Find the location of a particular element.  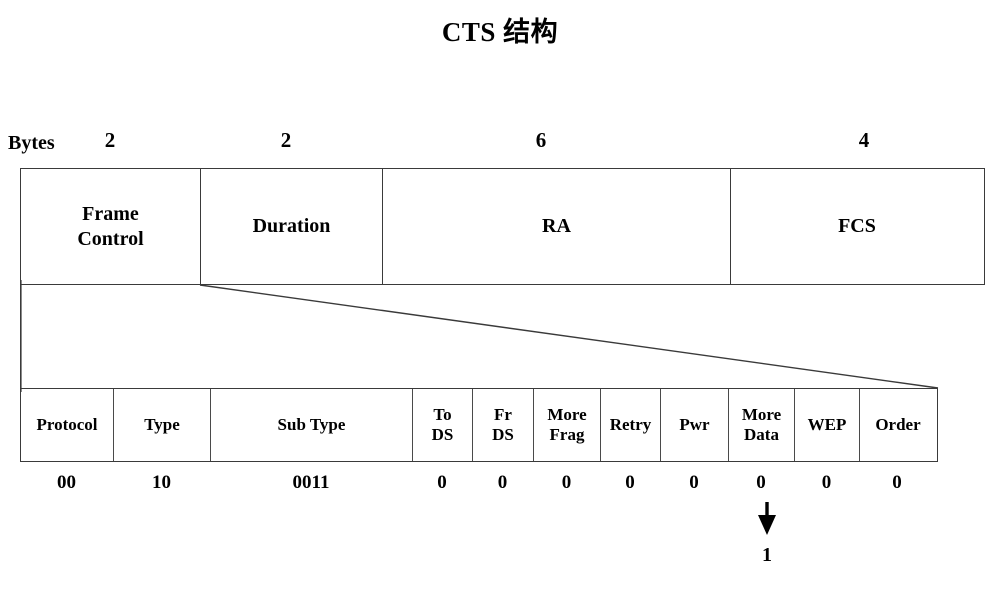

frame-field-ra-label: RA is located at coordinates (556, 226).